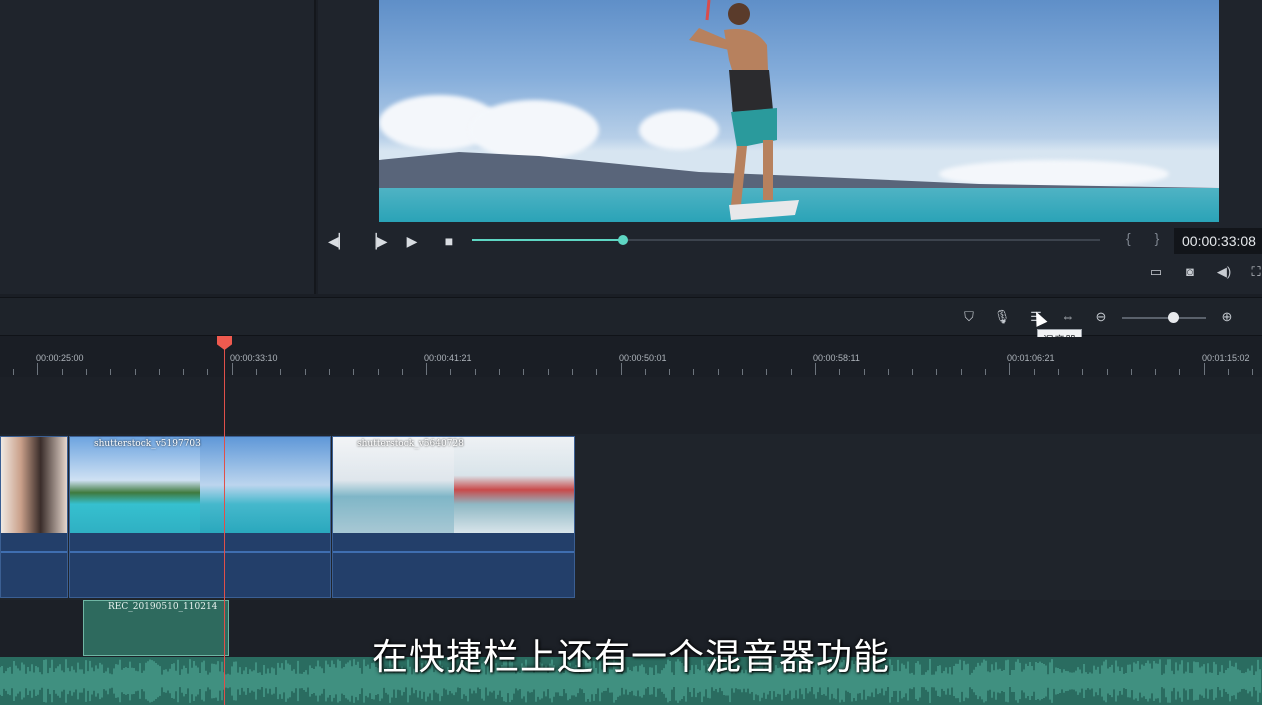 The width and height of the screenshot is (1262, 705). What do you see at coordinates (547, 240) in the screenshot?
I see `progress-fill` at bounding box center [547, 240].